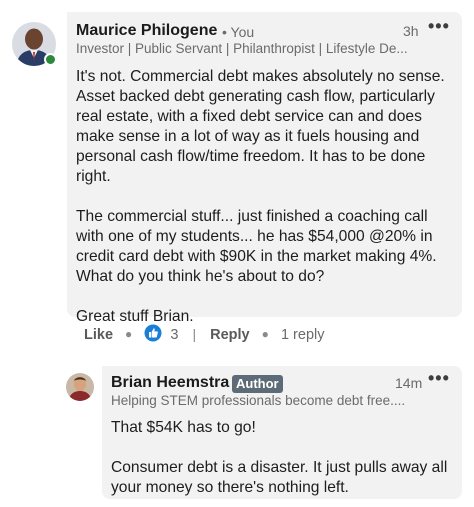 This screenshot has height=507, width=474. Describe the element at coordinates (80, 387) in the screenshot. I see `avatar-brian` at that location.